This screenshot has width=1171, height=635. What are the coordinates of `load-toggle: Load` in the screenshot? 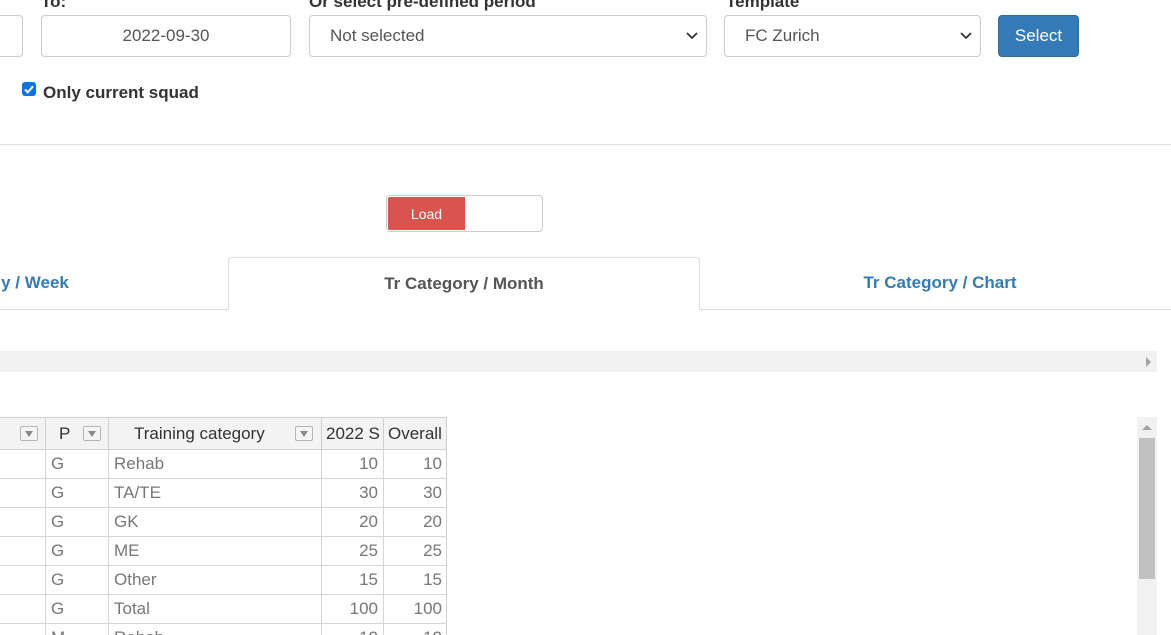 It's located at (464, 213).